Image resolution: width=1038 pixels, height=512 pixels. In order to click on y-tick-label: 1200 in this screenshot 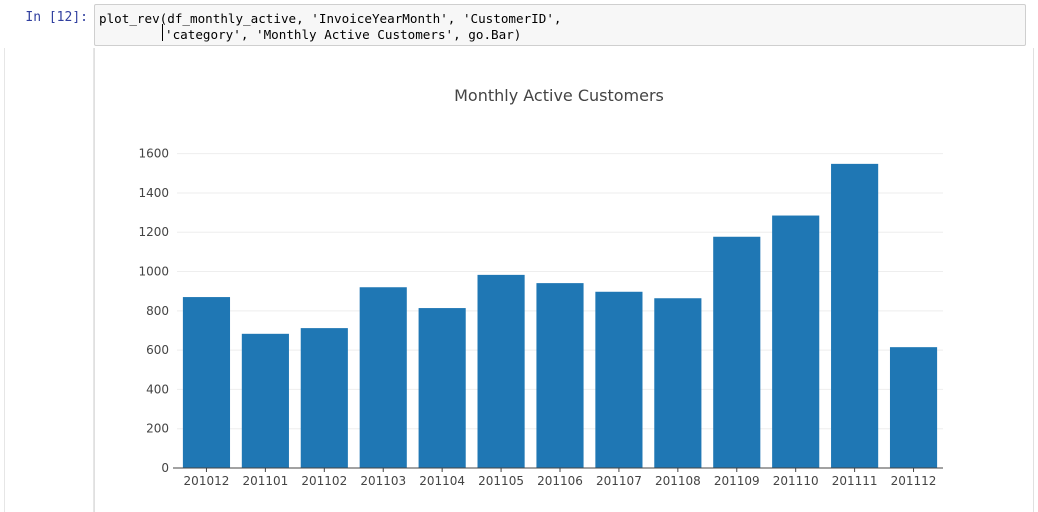, I will do `click(153, 232)`.